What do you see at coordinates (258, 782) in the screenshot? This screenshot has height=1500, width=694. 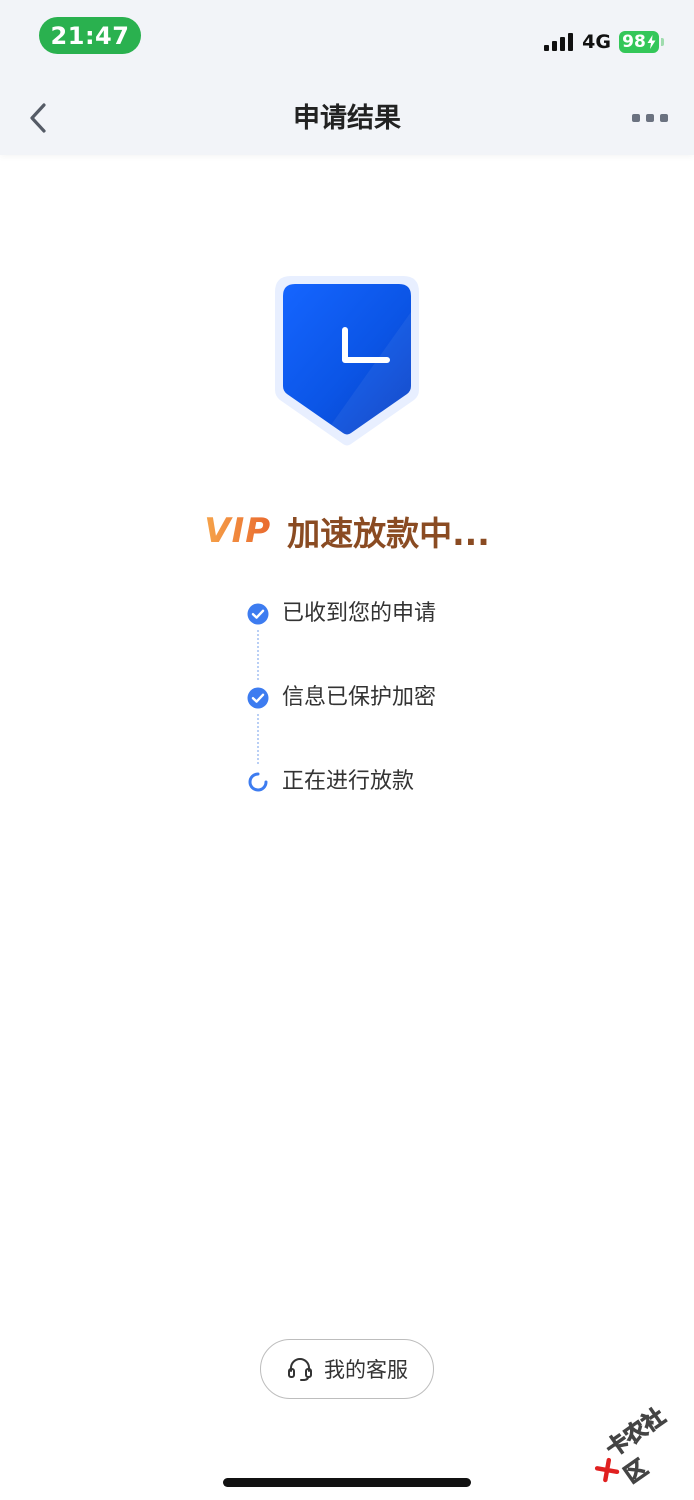 I see `loading-spinner-icon` at bounding box center [258, 782].